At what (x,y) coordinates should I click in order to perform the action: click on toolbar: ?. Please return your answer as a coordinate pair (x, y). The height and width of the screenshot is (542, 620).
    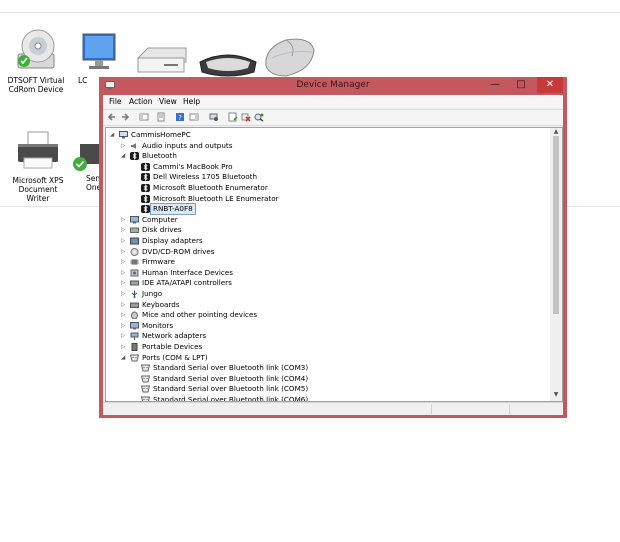
    Looking at the image, I should click on (333, 117).